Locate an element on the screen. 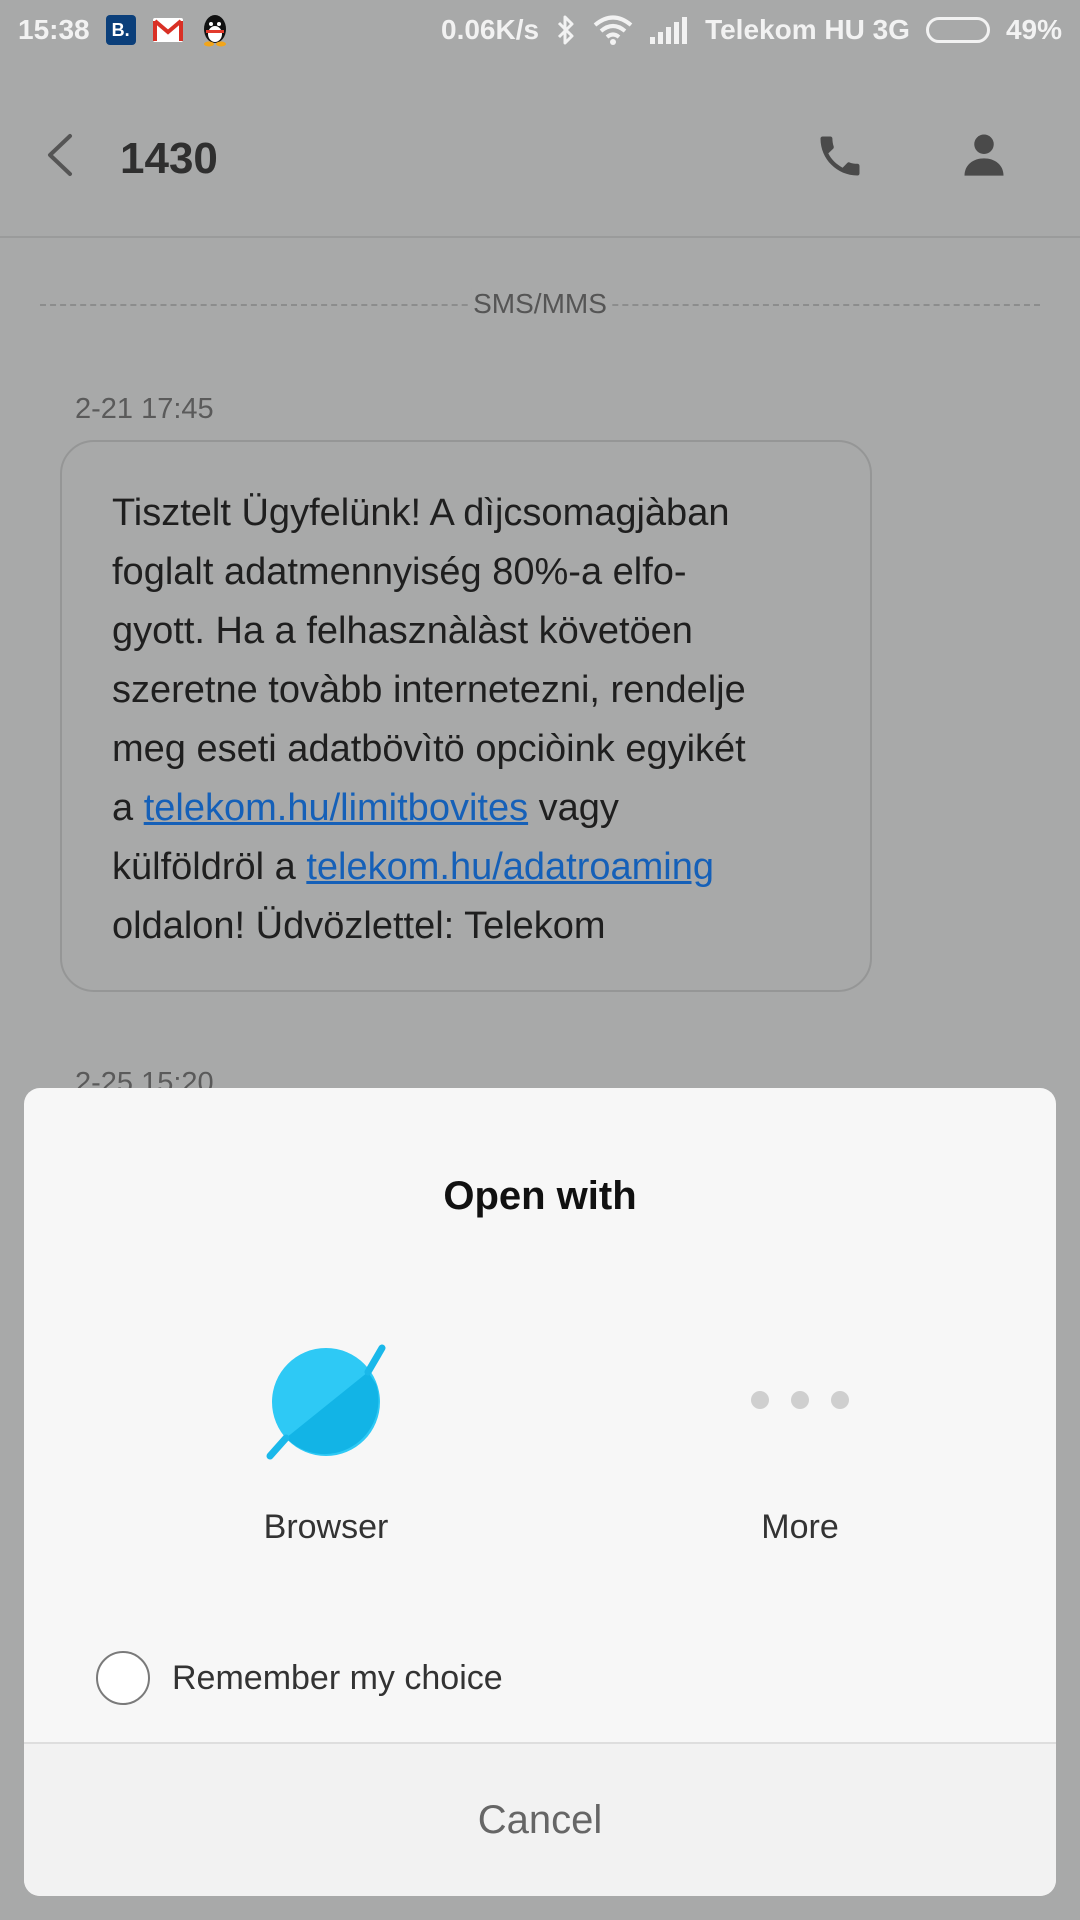  message-timestamp: 2-21 17:45 is located at coordinates (144, 409).